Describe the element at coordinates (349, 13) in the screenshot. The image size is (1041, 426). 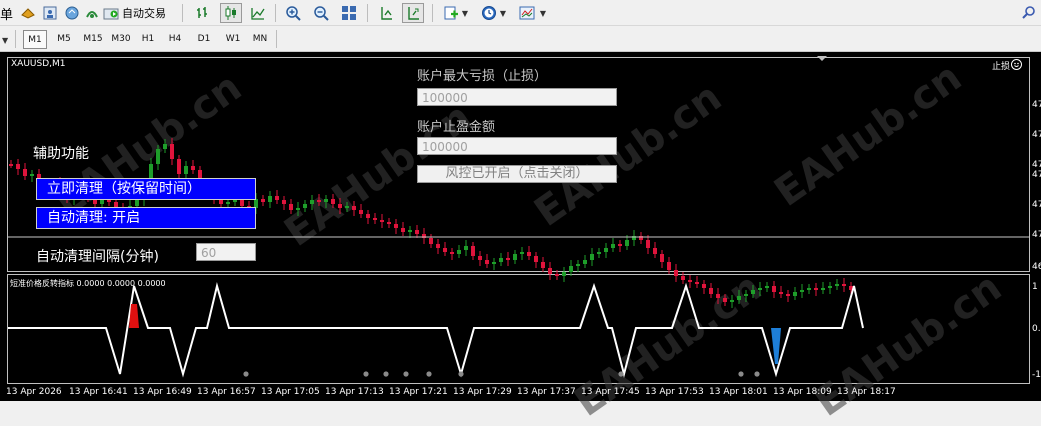
I see `tile-windows-icon` at that location.